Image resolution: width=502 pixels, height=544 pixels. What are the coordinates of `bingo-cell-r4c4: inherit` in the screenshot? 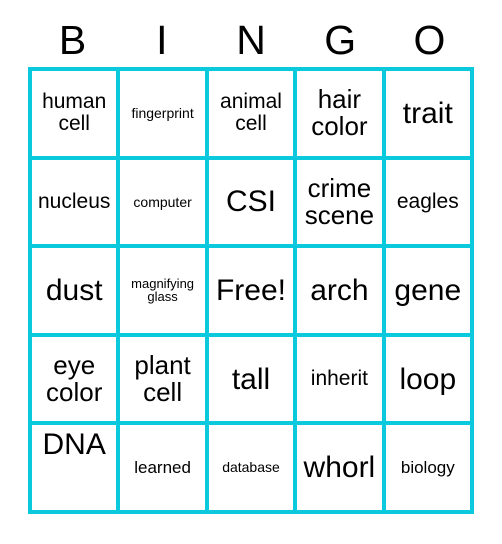 It's located at (339, 379).